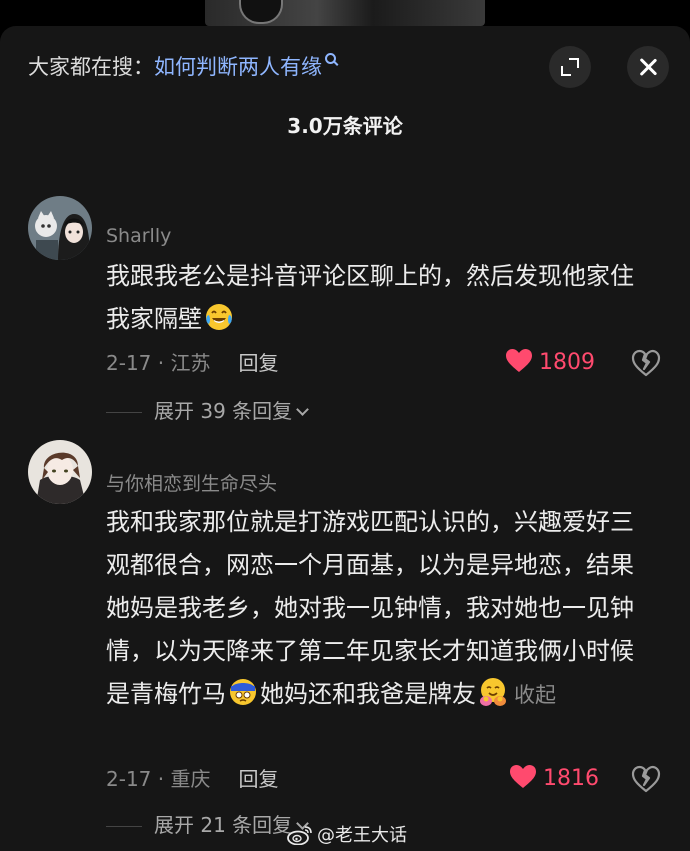 Image resolution: width=690 pixels, height=851 pixels. I want to click on watermark-text: @老王大话, so click(362, 835).